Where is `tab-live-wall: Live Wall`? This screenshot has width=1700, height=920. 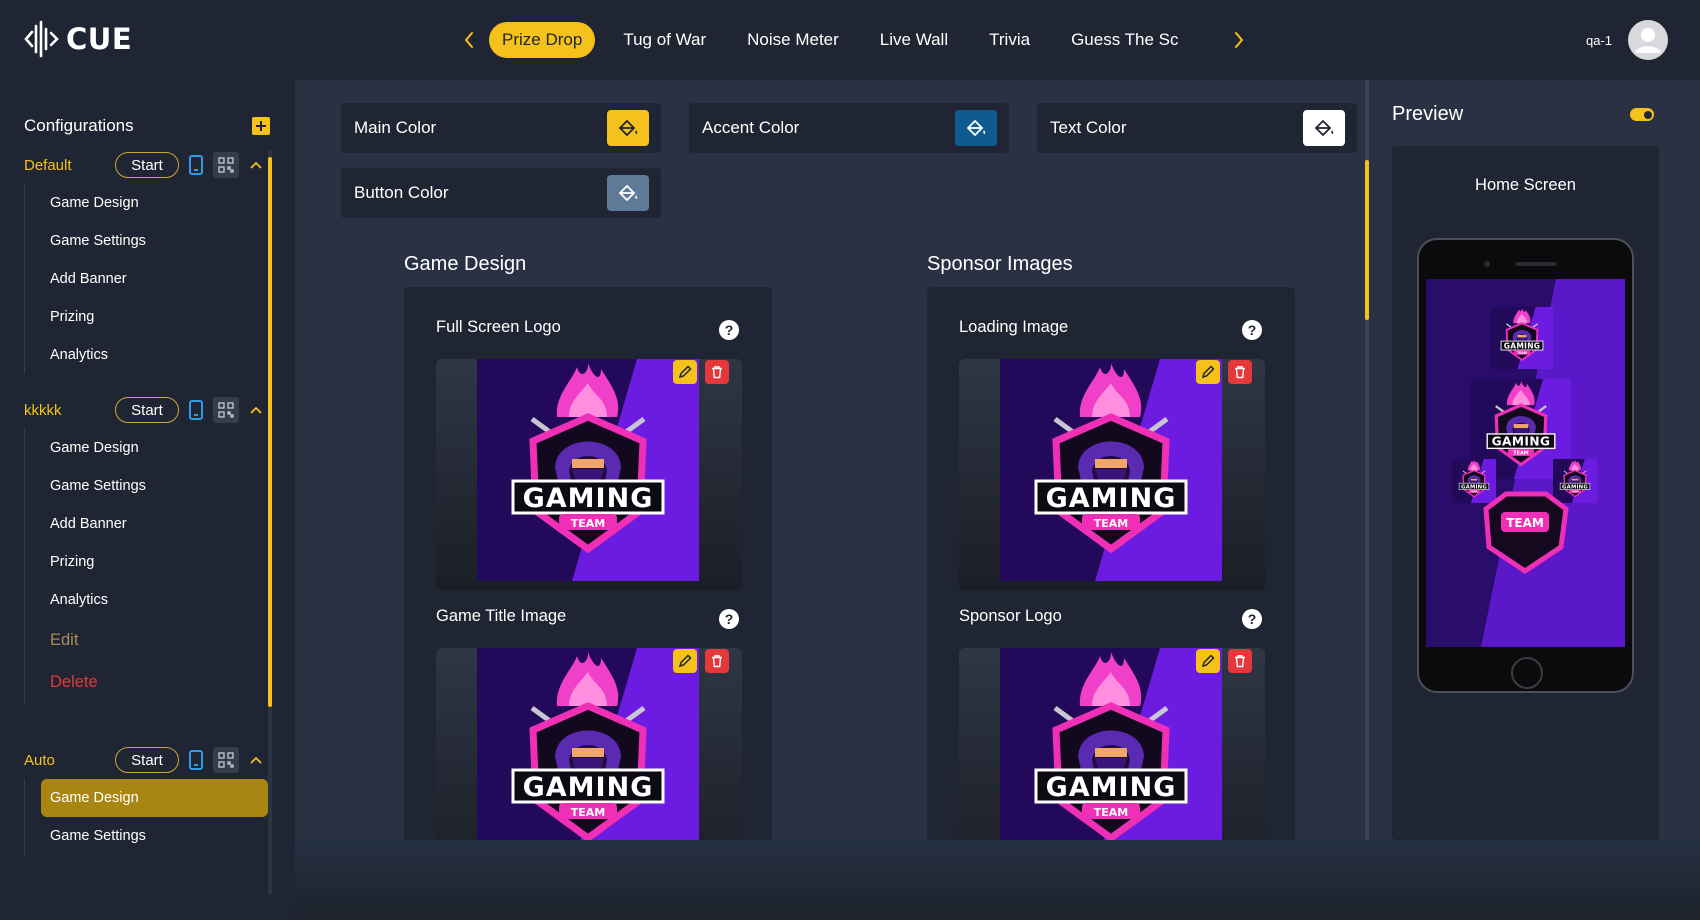 tab-live-wall: Live Wall is located at coordinates (914, 40).